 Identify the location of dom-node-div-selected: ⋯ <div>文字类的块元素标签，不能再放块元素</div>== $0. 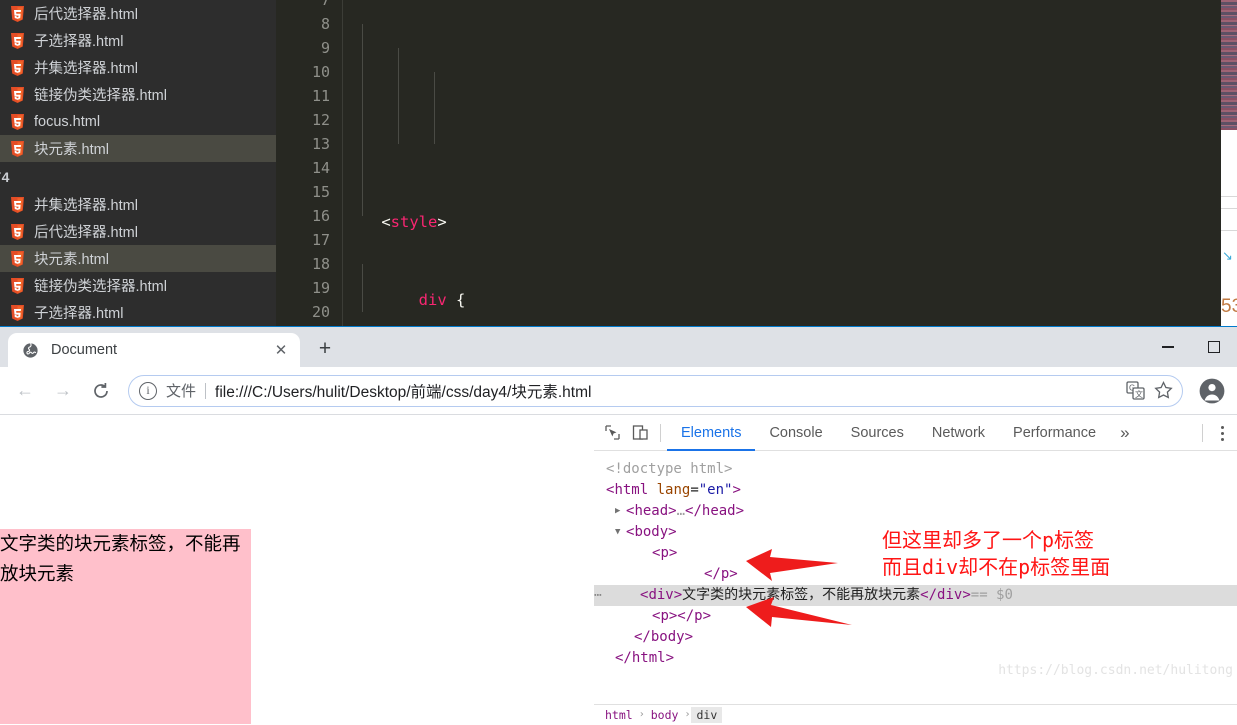
(915, 595).